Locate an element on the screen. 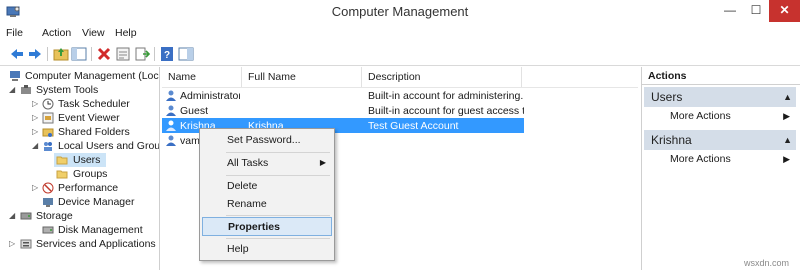  tree-item-computer-management: Computer Management (Local is located at coordinates (82, 76).